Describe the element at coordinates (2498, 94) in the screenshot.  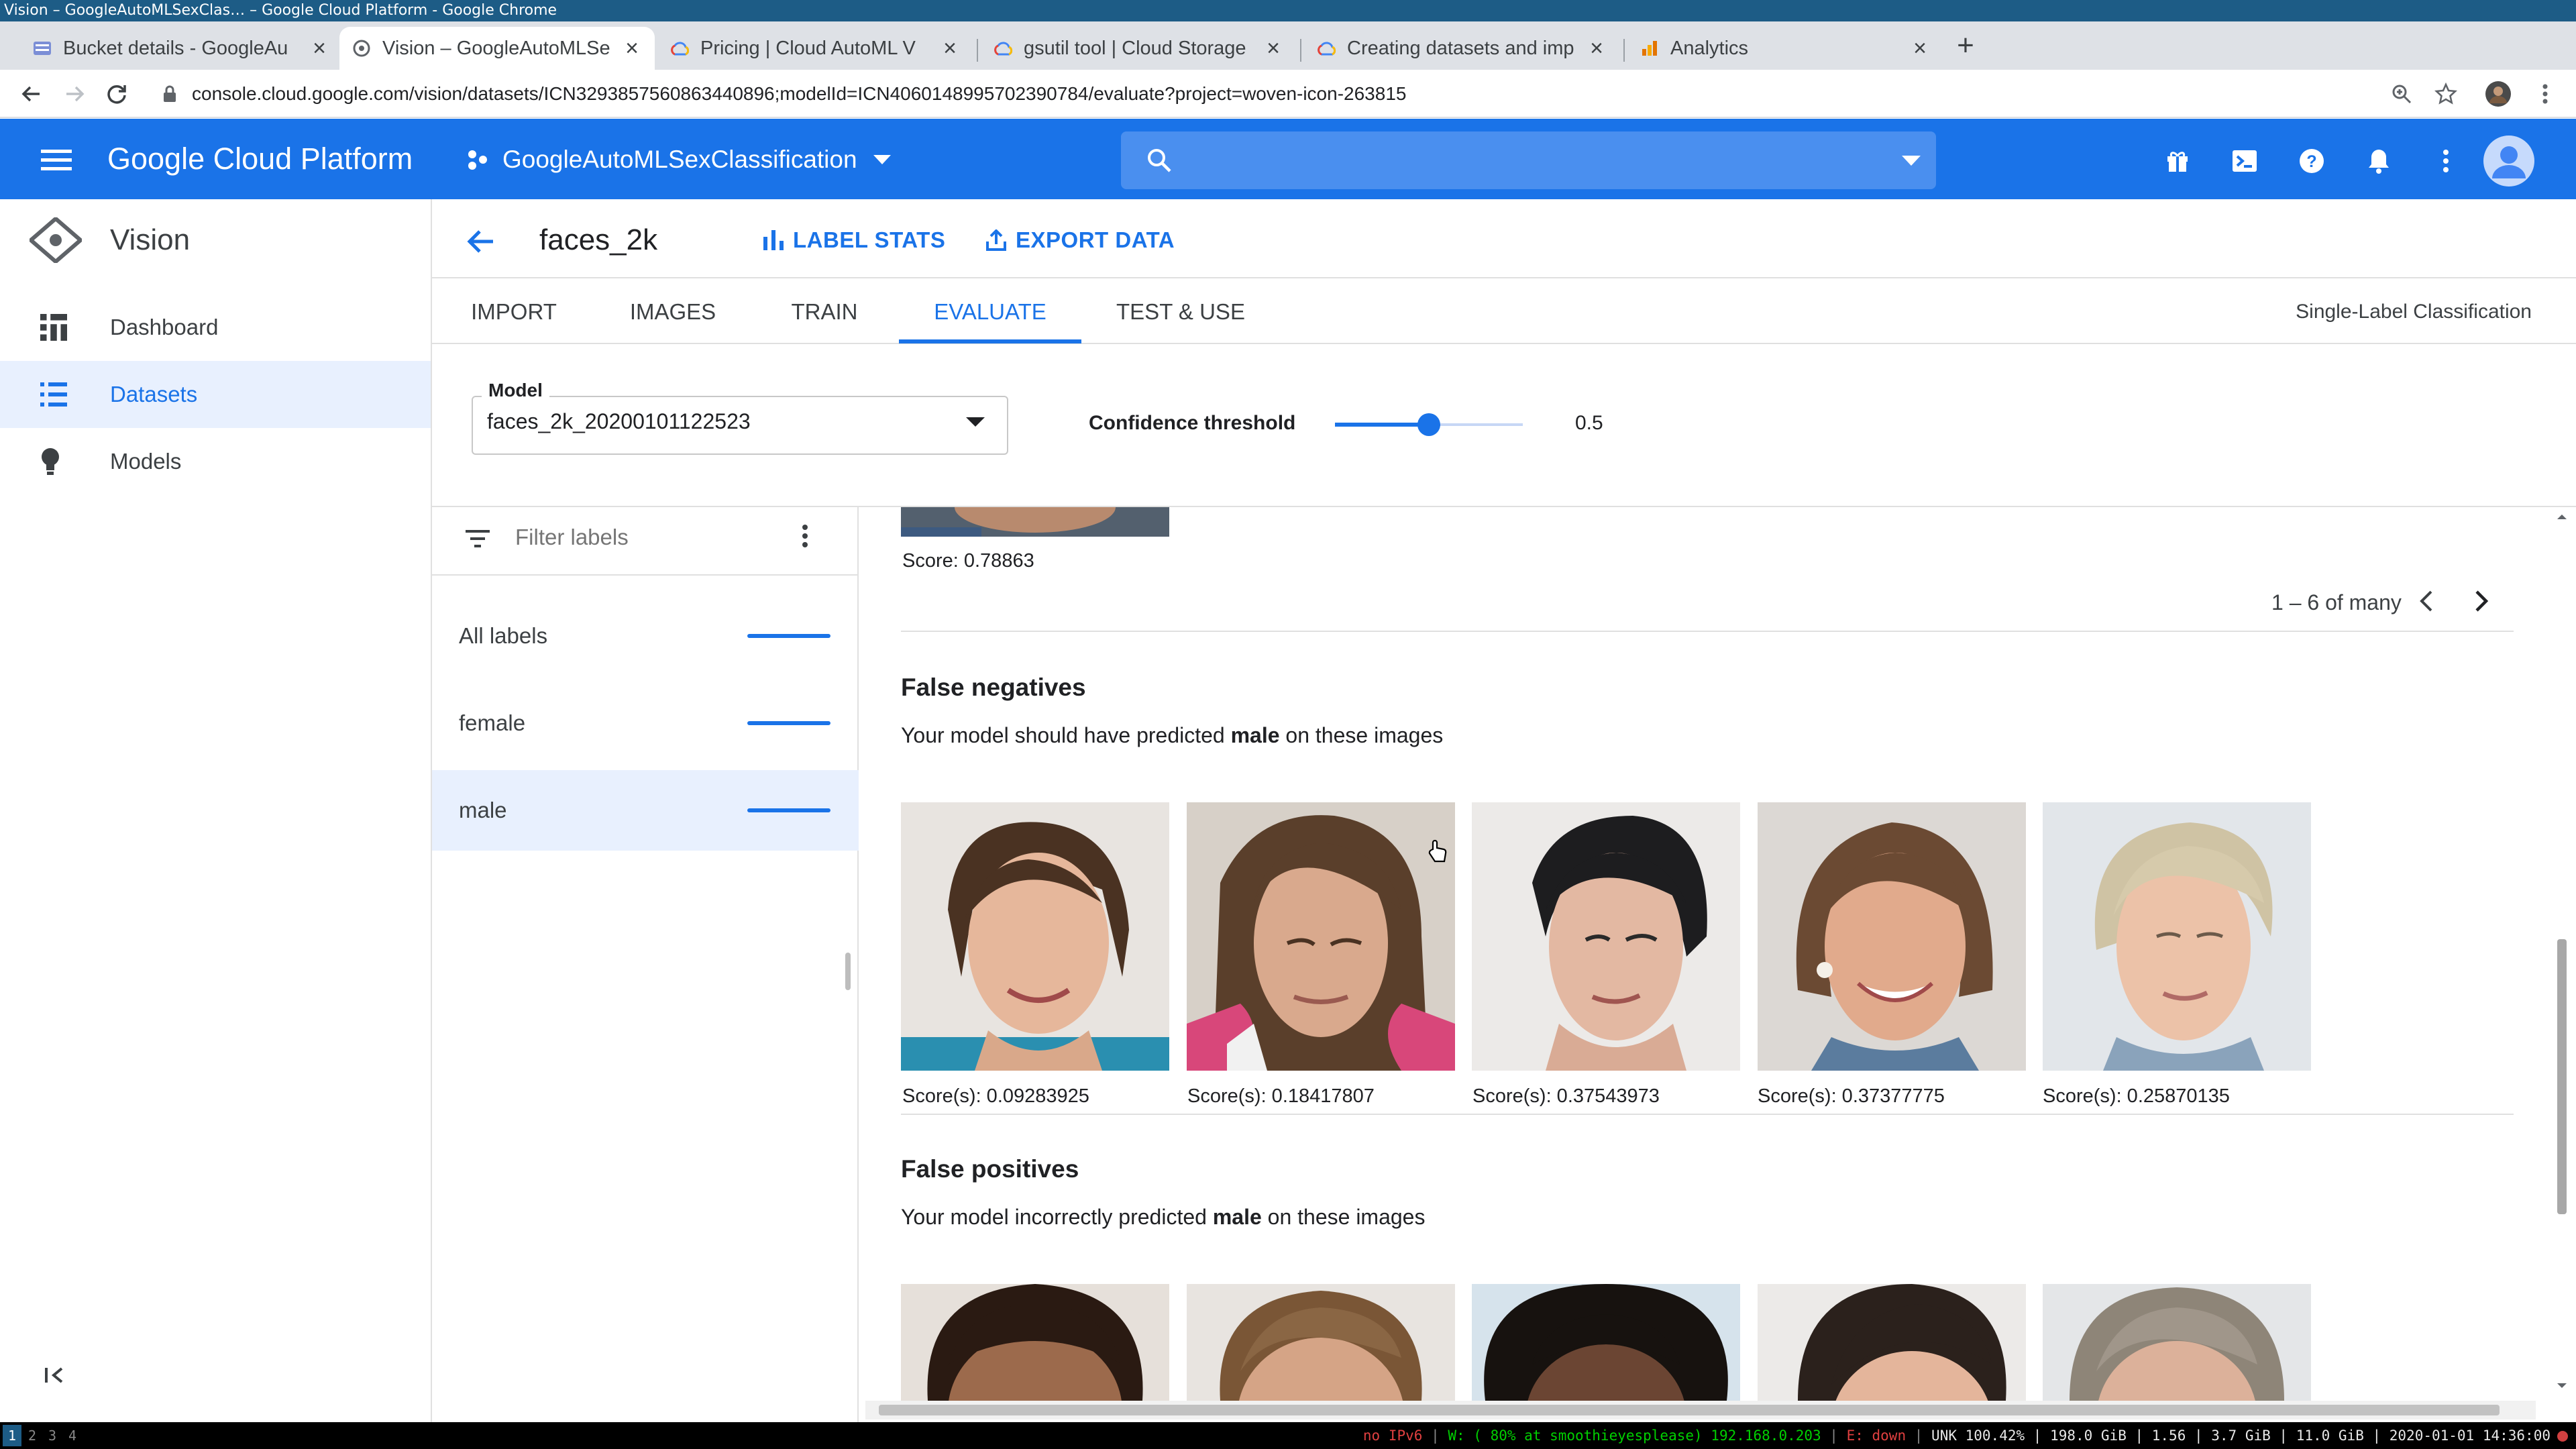
I see `profile-avatar-icon` at that location.